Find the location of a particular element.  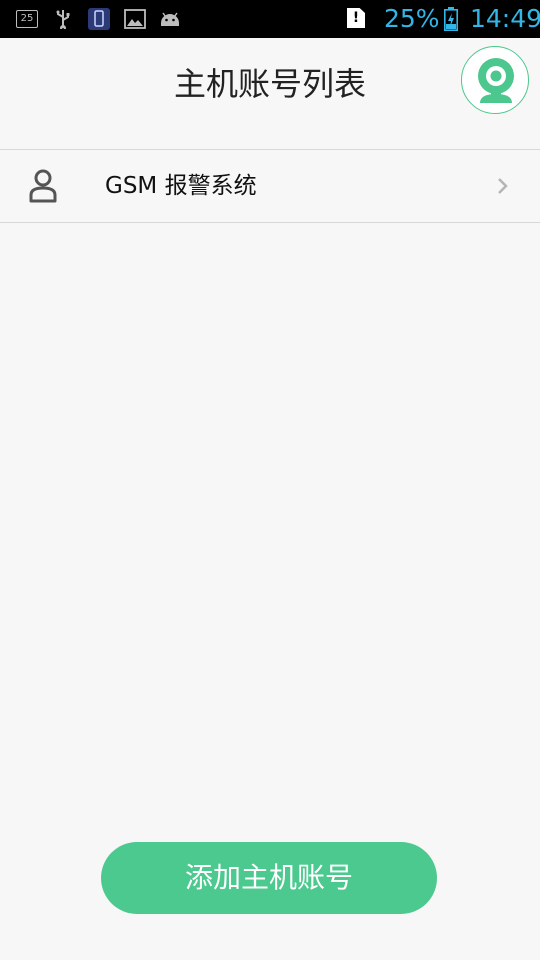

battery-charging-icon is located at coordinates (451, 19).